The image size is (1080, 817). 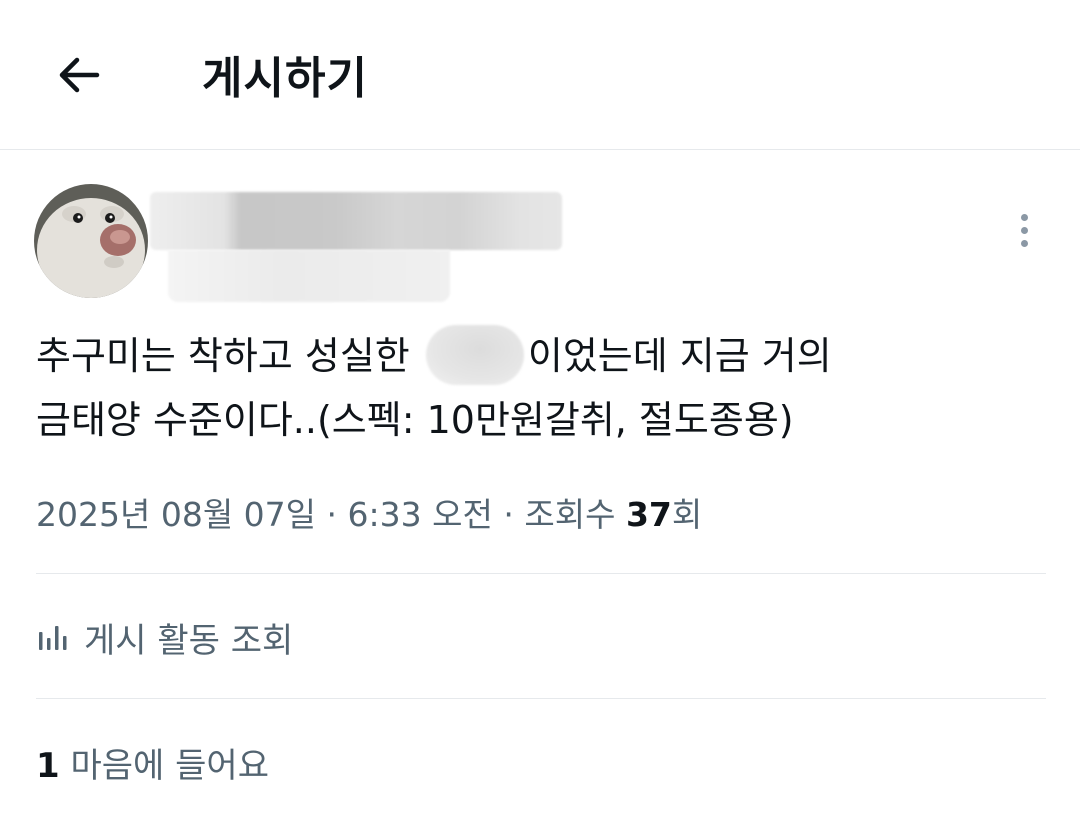 I want to click on views-label: 조회수, so click(x=570, y=514).